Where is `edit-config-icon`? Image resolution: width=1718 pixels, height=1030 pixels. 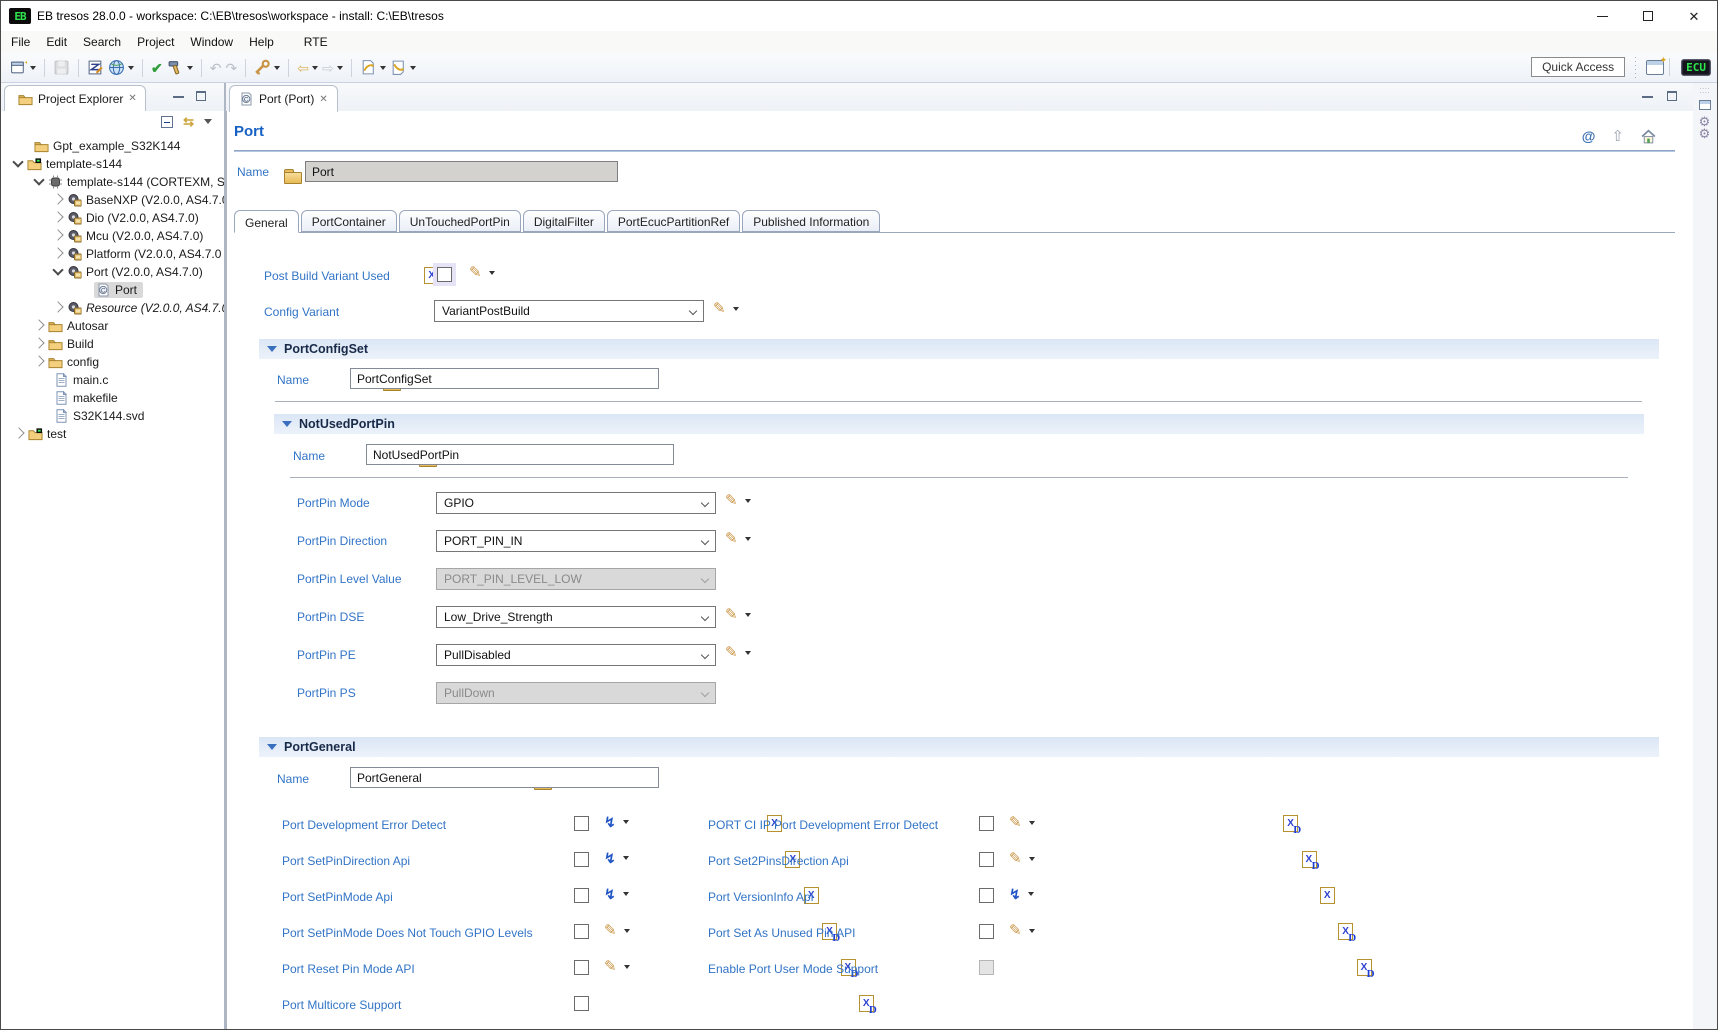
edit-config-icon is located at coordinates (95, 67).